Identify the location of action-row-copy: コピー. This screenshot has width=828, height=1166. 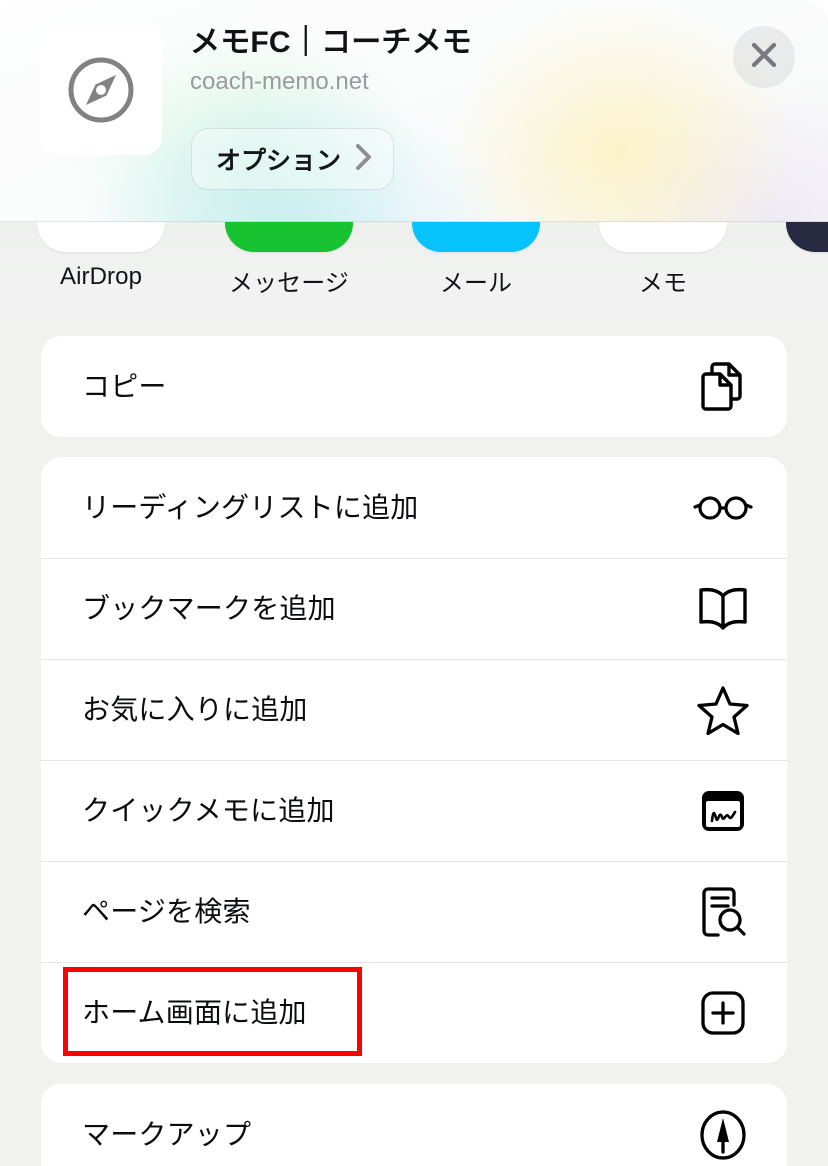
(414, 386).